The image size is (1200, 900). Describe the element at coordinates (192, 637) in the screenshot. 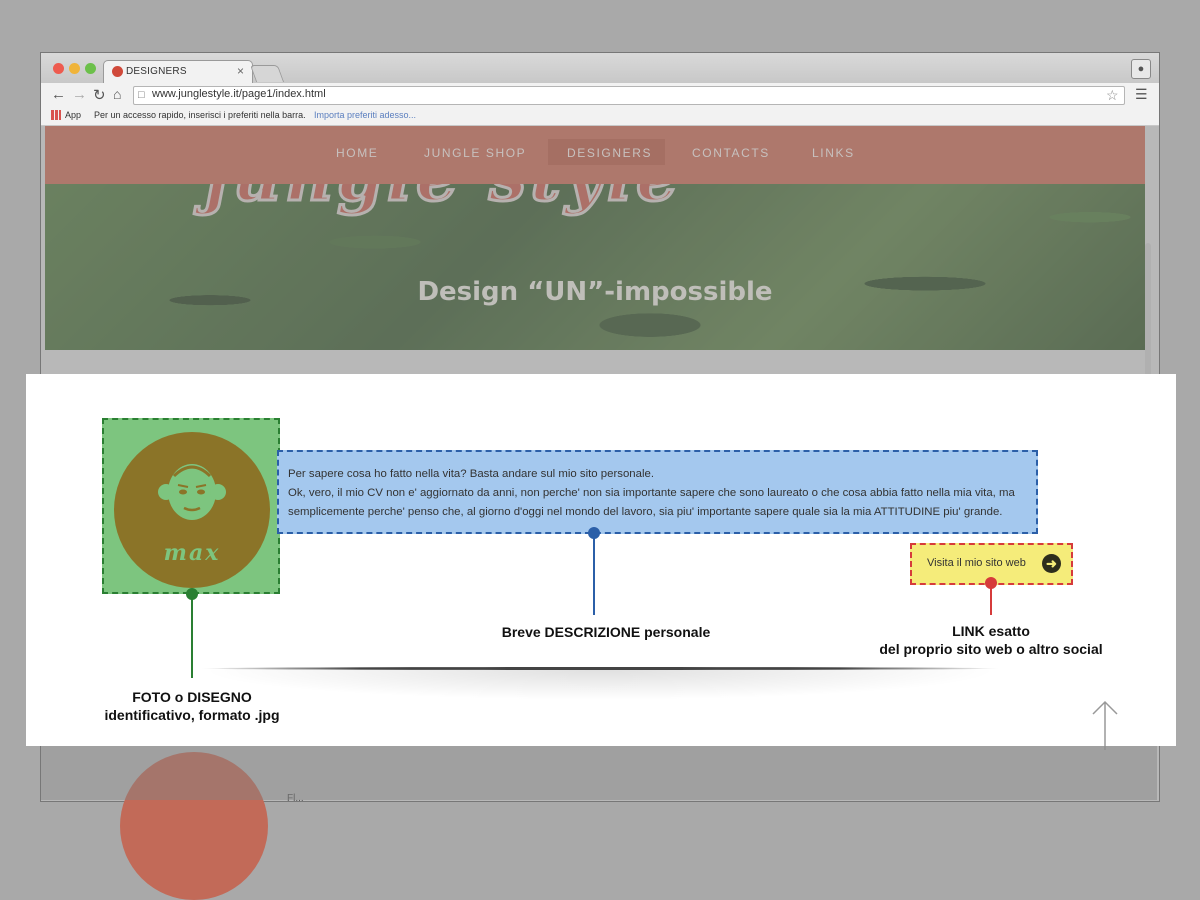

I see `photo-connector` at that location.